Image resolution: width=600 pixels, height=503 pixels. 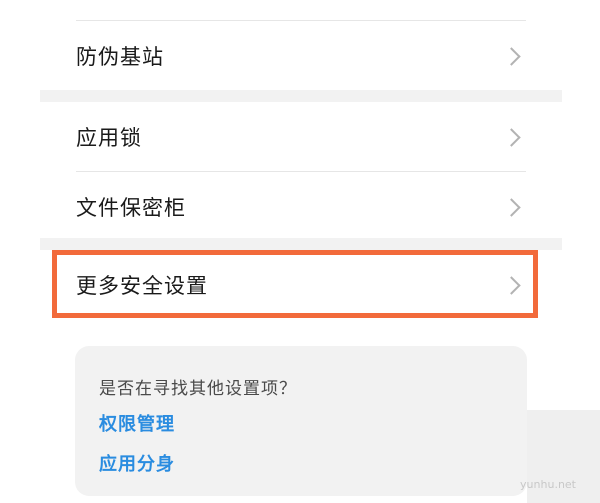 I want to click on row-app-lock: 应用锁, so click(x=301, y=137).